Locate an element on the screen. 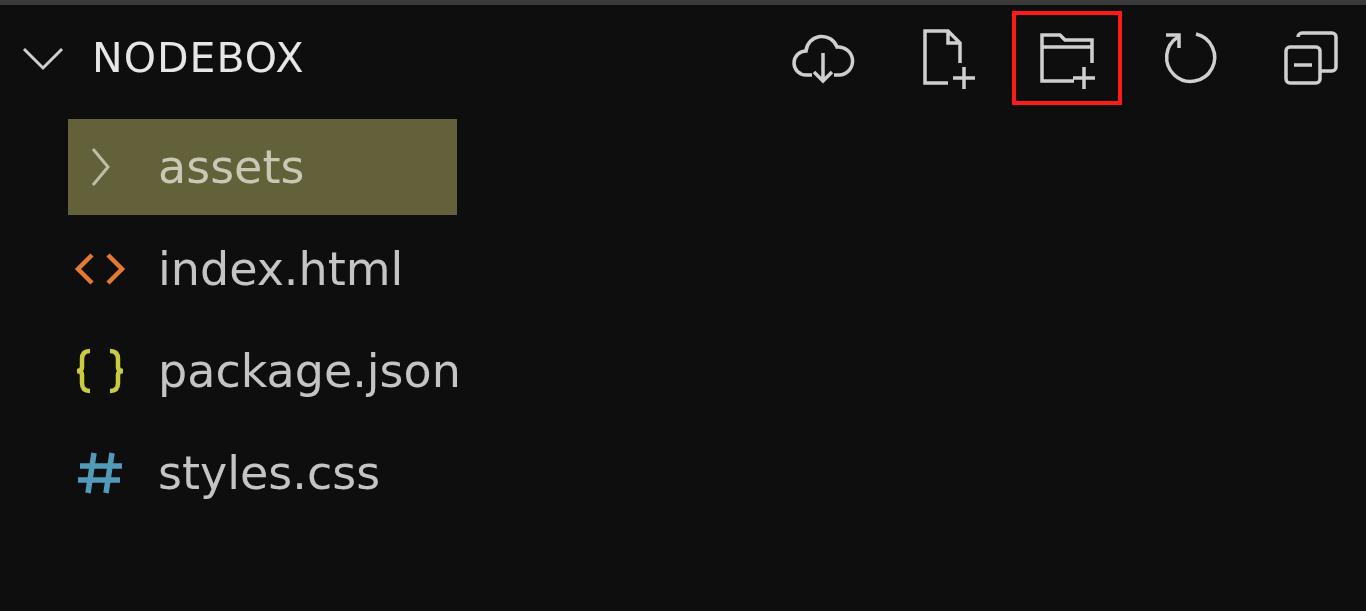 This screenshot has width=1366, height=611. new-folder-button is located at coordinates (1067, 57).